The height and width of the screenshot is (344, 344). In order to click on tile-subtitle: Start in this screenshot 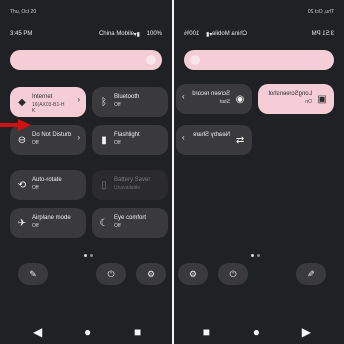, I will do `click(224, 102)`.